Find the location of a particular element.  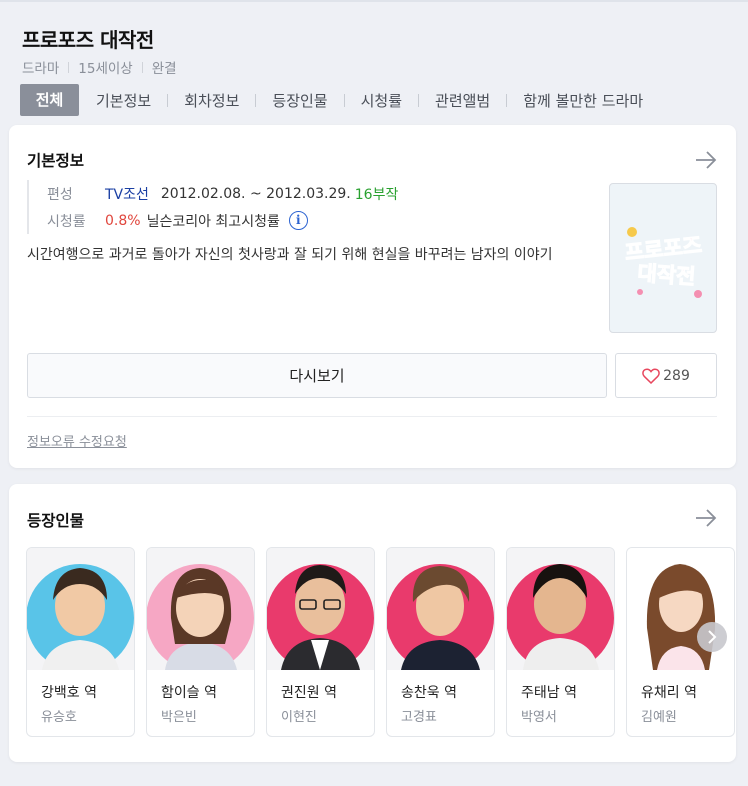

meta-genre: 드라마 is located at coordinates (41, 69).